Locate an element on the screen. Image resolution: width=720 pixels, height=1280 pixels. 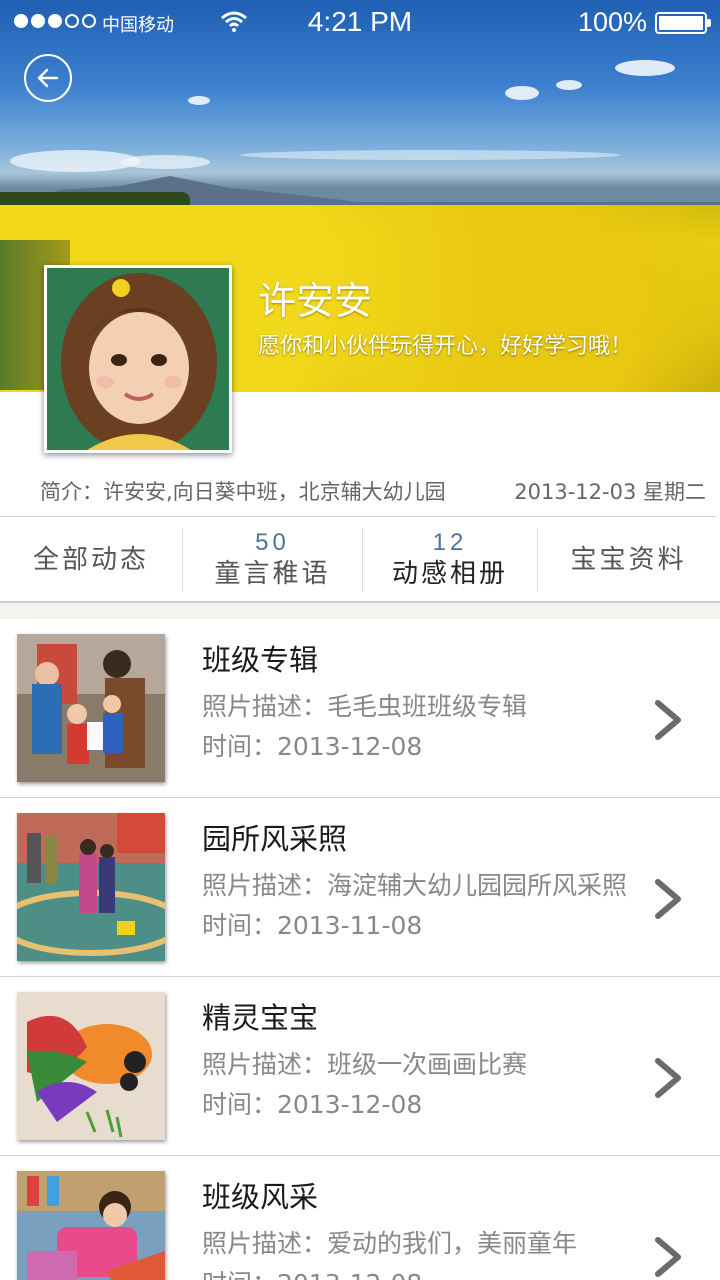
child-avatar is located at coordinates (138, 359).